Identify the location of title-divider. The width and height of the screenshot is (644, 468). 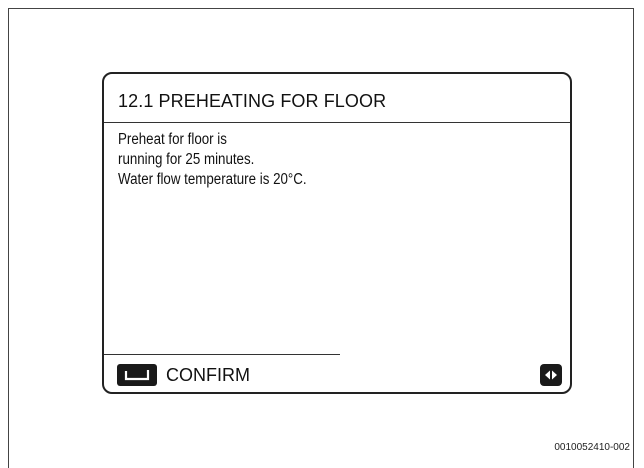
(337, 122).